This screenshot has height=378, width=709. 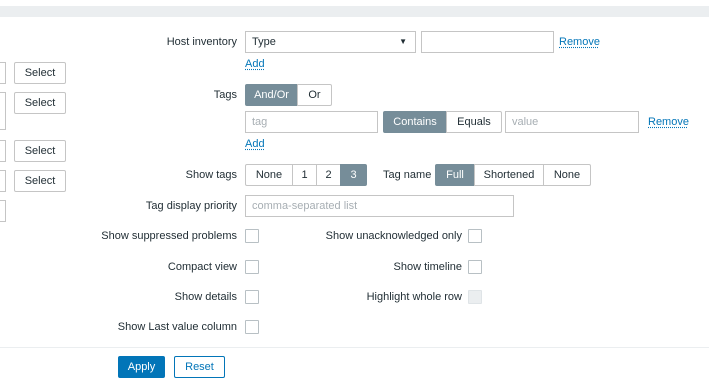 What do you see at coordinates (415, 122) in the screenshot?
I see `tag-condition-contains: Contains` at bounding box center [415, 122].